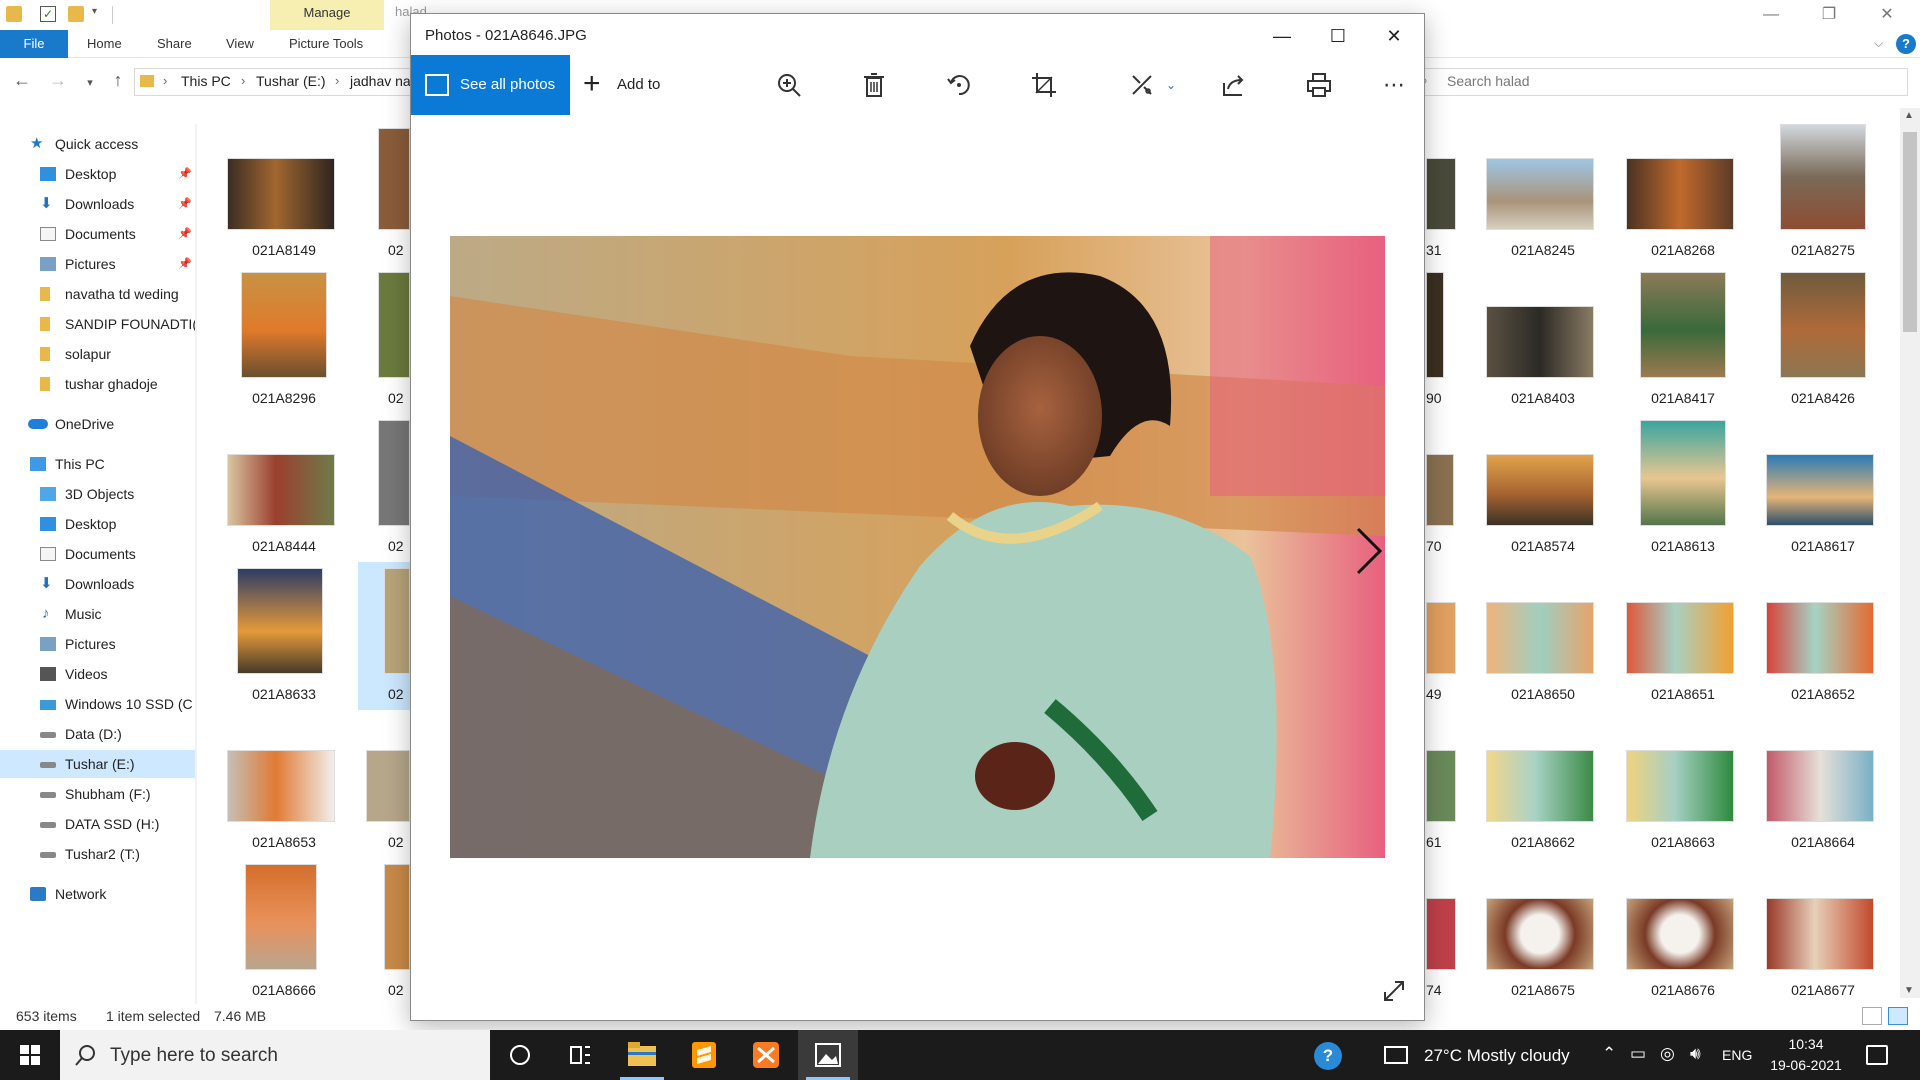 The width and height of the screenshot is (1920, 1080). Describe the element at coordinates (1396, 1055) in the screenshot. I see `news-weather-icon` at that location.